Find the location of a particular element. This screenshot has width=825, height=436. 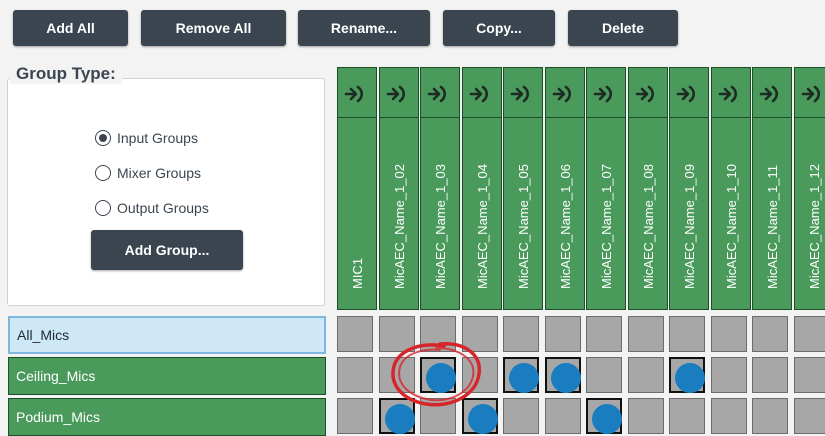

column-label: MicAEC_Name_1_09 is located at coordinates (689, 226).